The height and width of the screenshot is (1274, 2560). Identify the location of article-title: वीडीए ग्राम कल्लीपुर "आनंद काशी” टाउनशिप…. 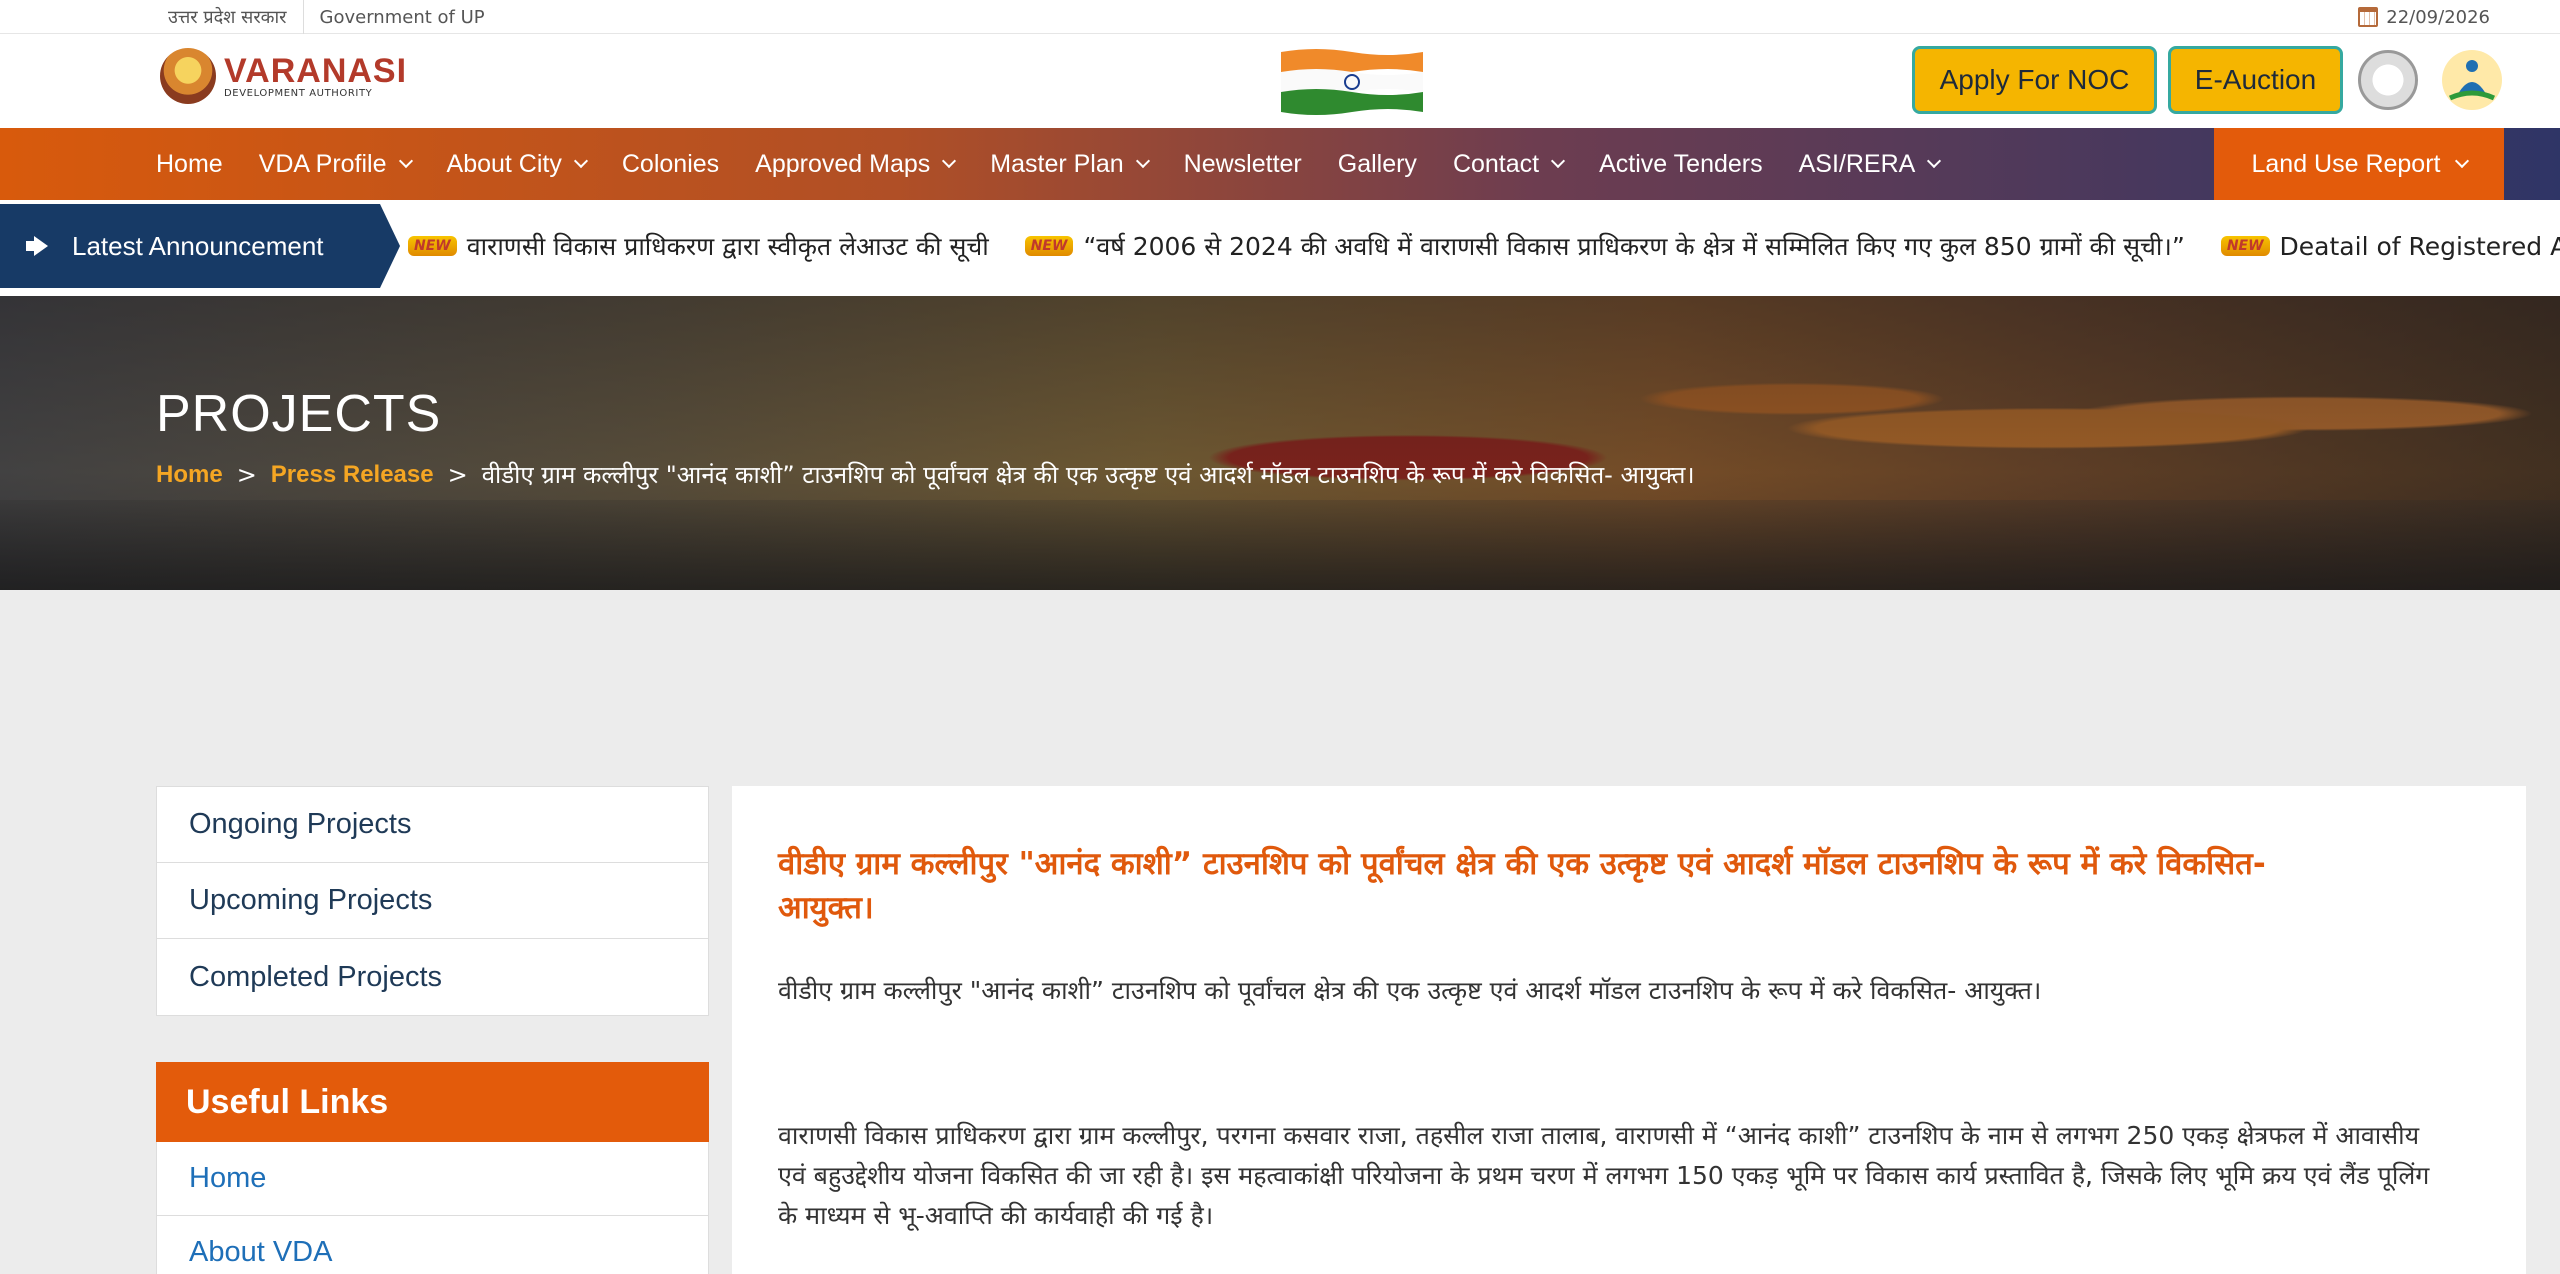
(1522, 886).